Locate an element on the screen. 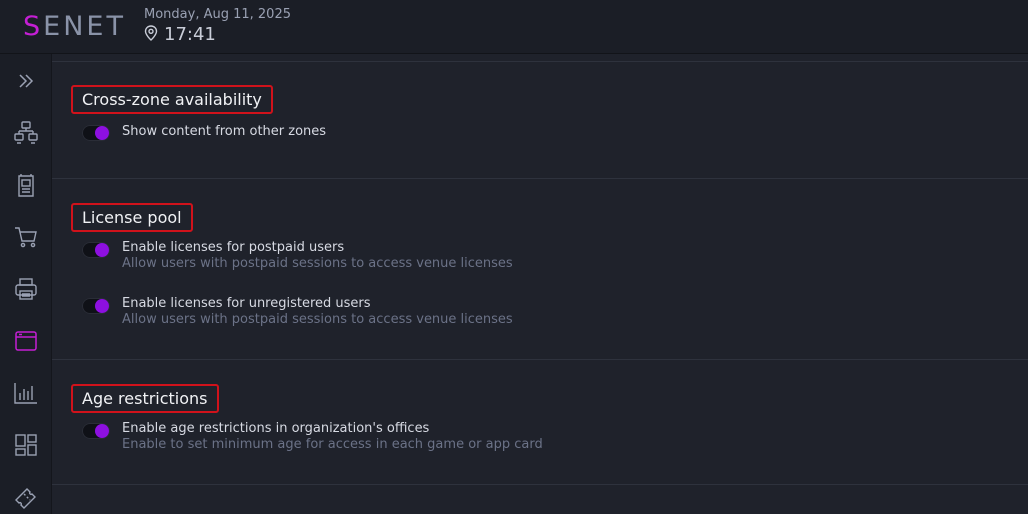  bar-chart-icon is located at coordinates (26, 393).